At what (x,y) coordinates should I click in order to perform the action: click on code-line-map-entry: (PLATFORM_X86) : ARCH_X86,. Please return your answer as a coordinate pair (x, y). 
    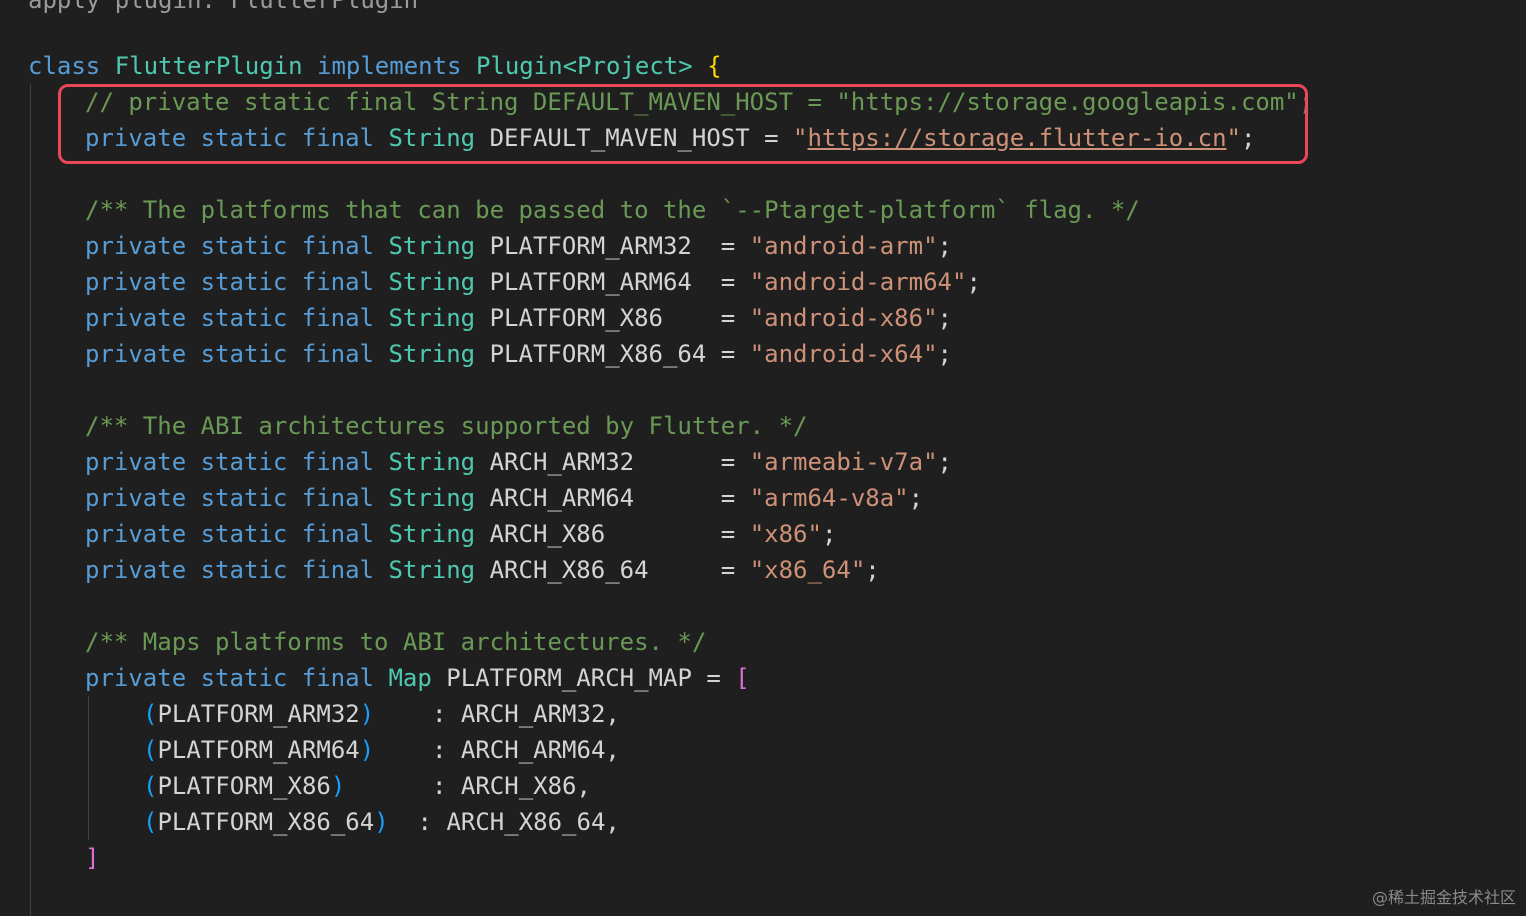
    Looking at the image, I should click on (367, 786).